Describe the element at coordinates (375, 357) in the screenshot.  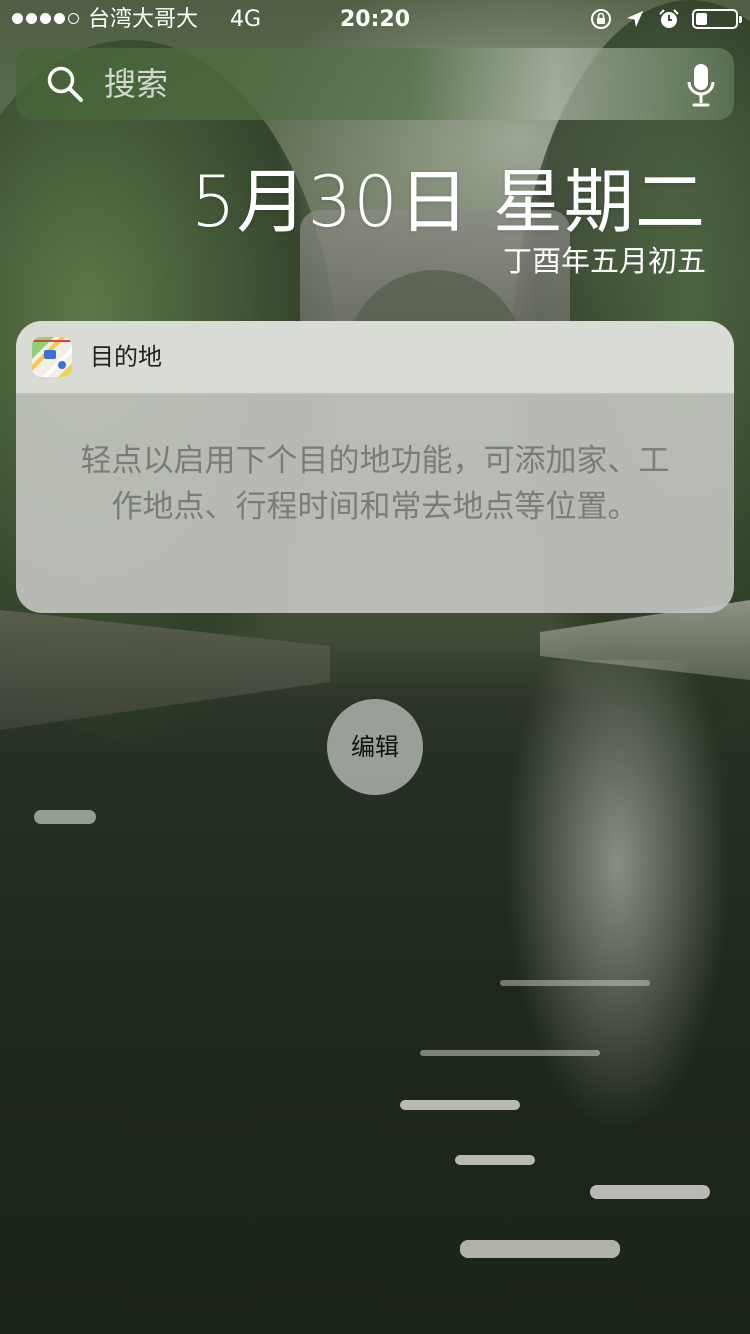
I see `widget-header: 目的地` at that location.